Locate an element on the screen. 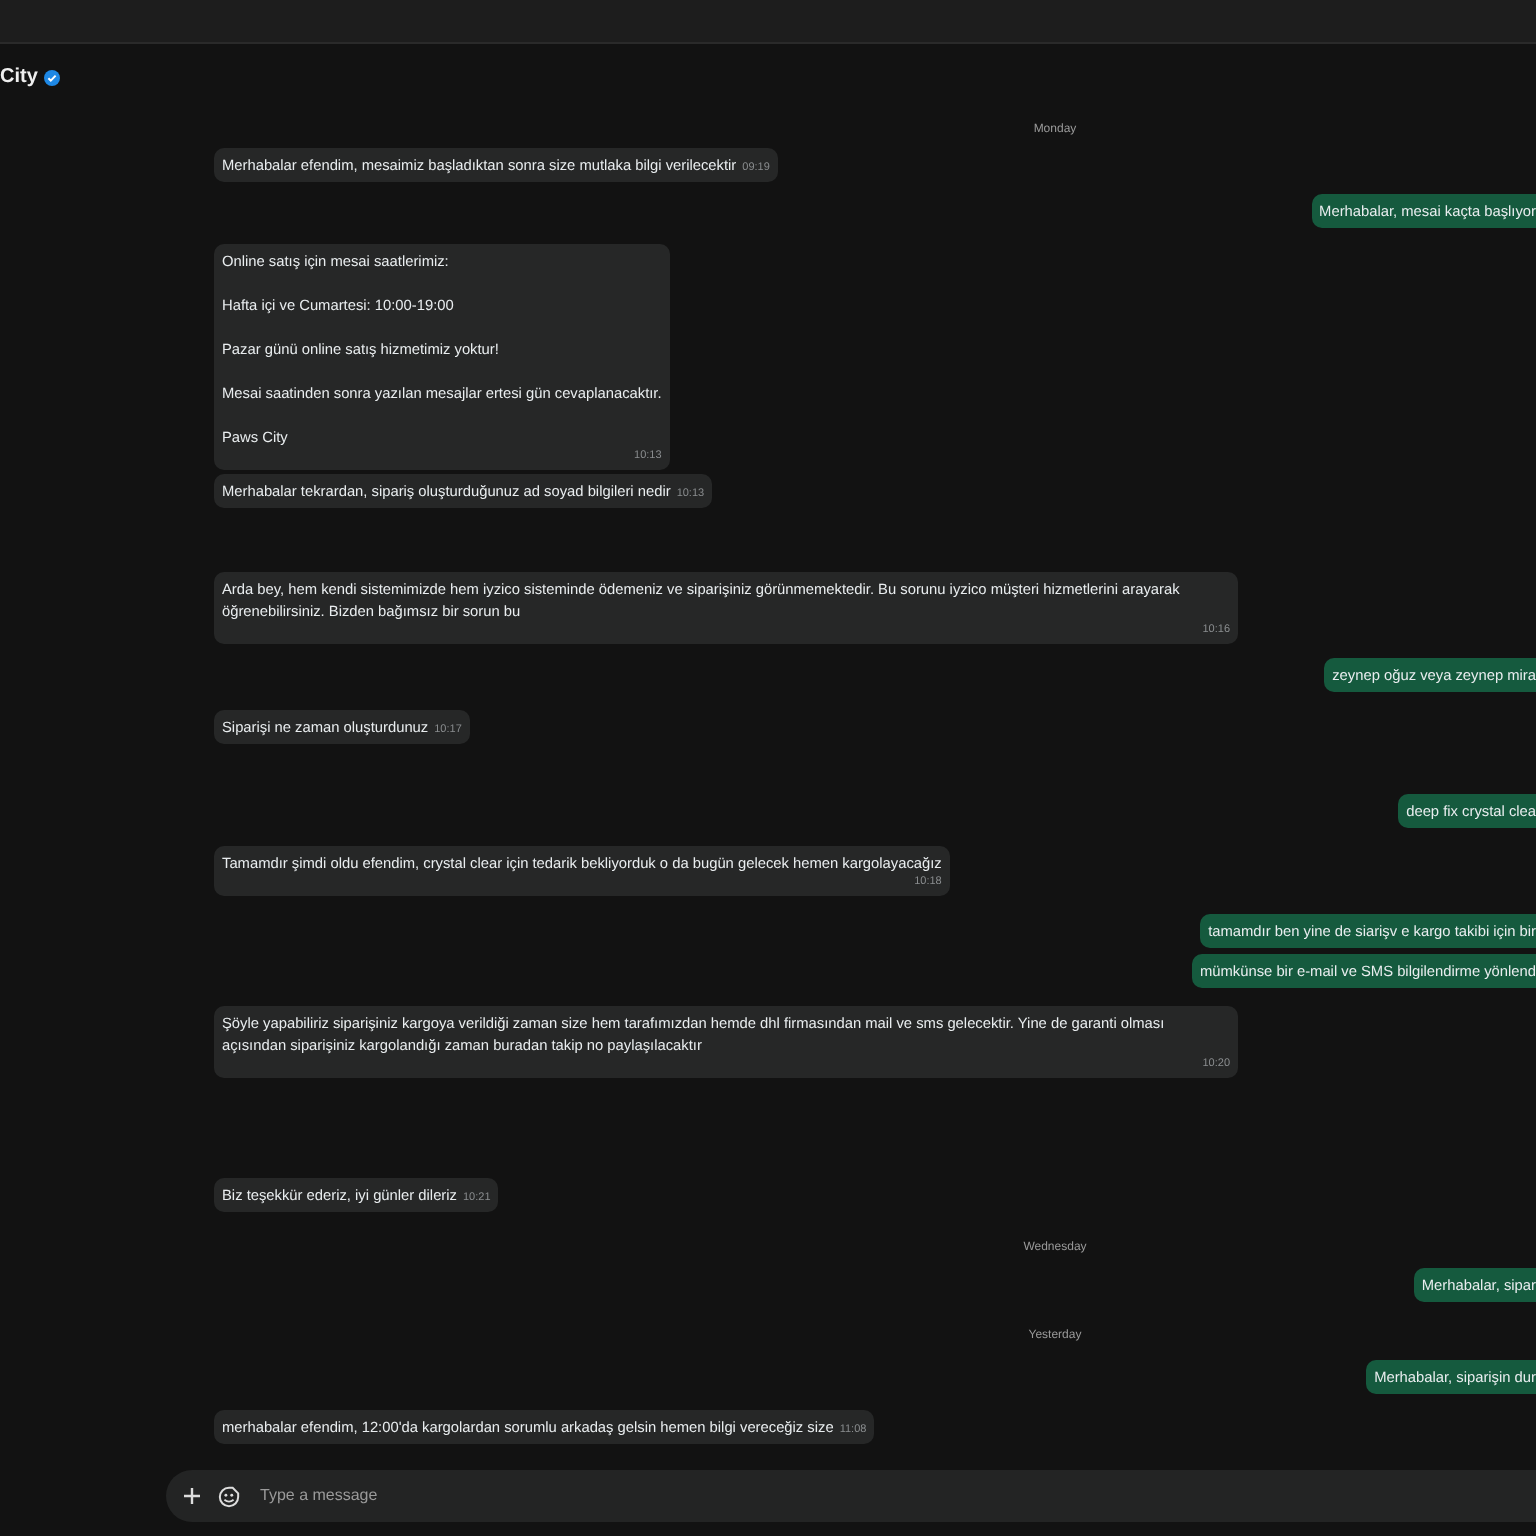 Image resolution: width=1536 pixels, height=1536 pixels. contact-name: City is located at coordinates (19, 78).